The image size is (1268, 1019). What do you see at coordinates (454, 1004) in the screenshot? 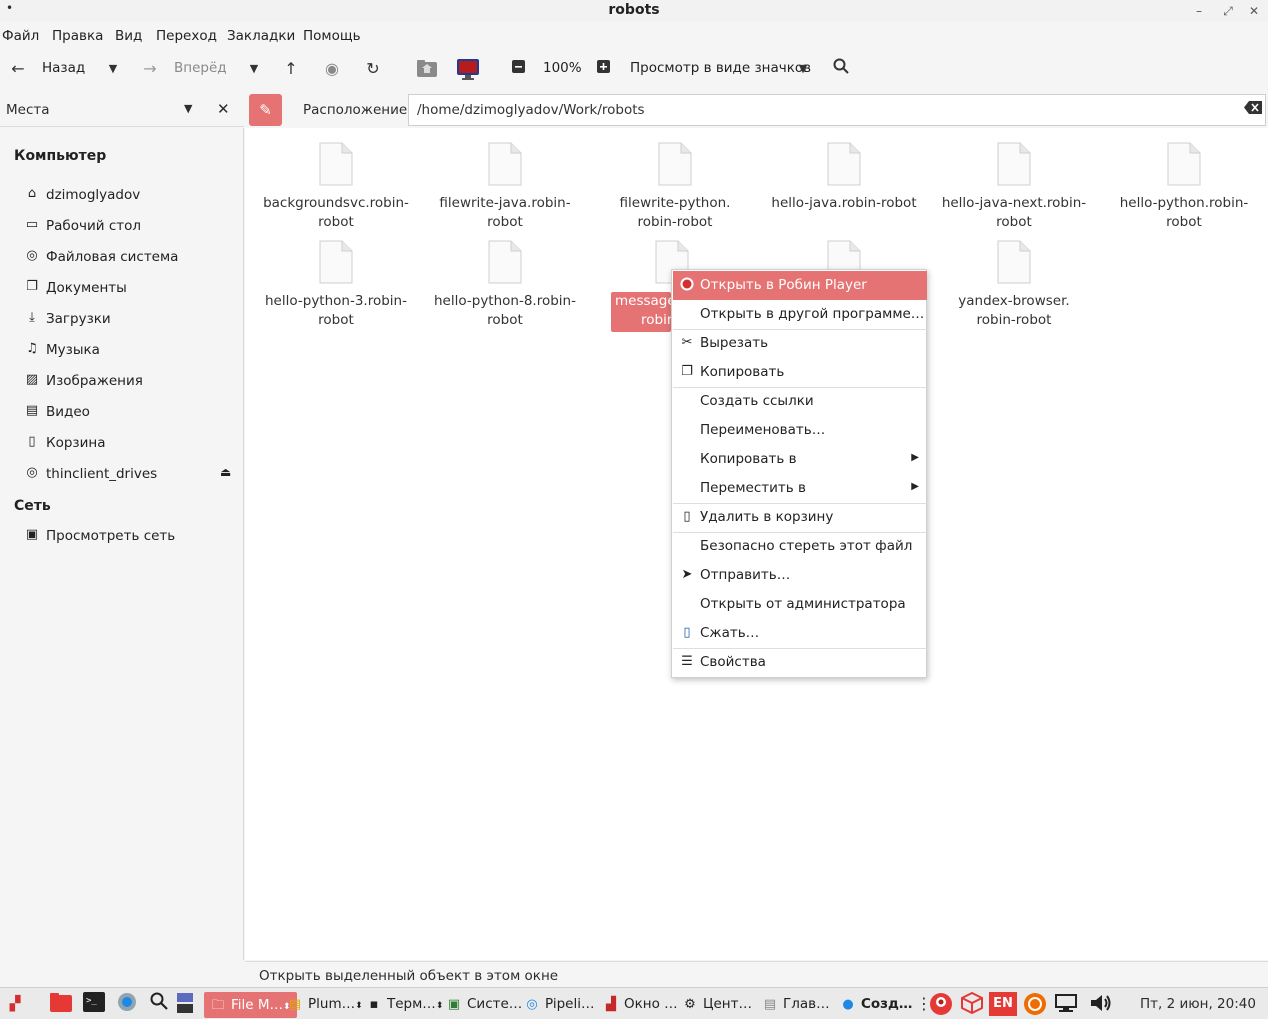
I see `system-monitor-icon: ▣` at bounding box center [454, 1004].